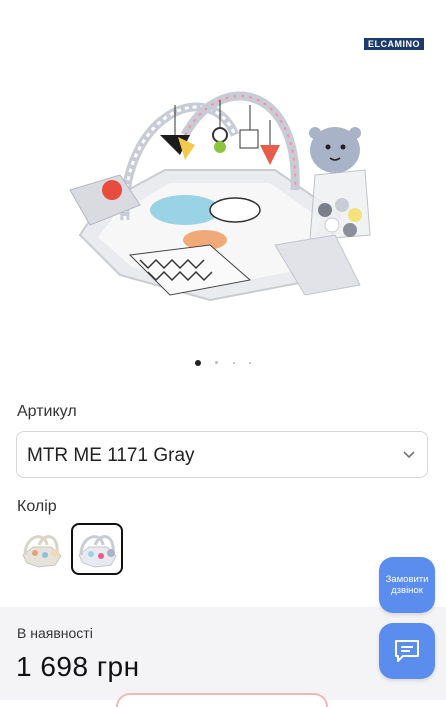 Image resolution: width=446 pixels, height=707 pixels. Describe the element at coordinates (37, 506) in the screenshot. I see `color-label: Колір` at that location.